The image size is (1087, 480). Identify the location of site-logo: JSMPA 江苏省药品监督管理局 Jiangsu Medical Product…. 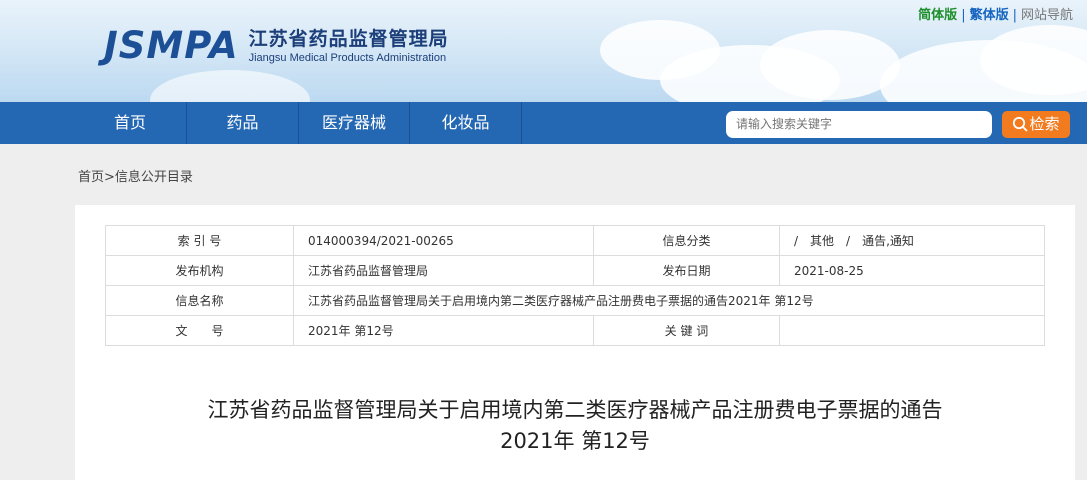
(276, 46).